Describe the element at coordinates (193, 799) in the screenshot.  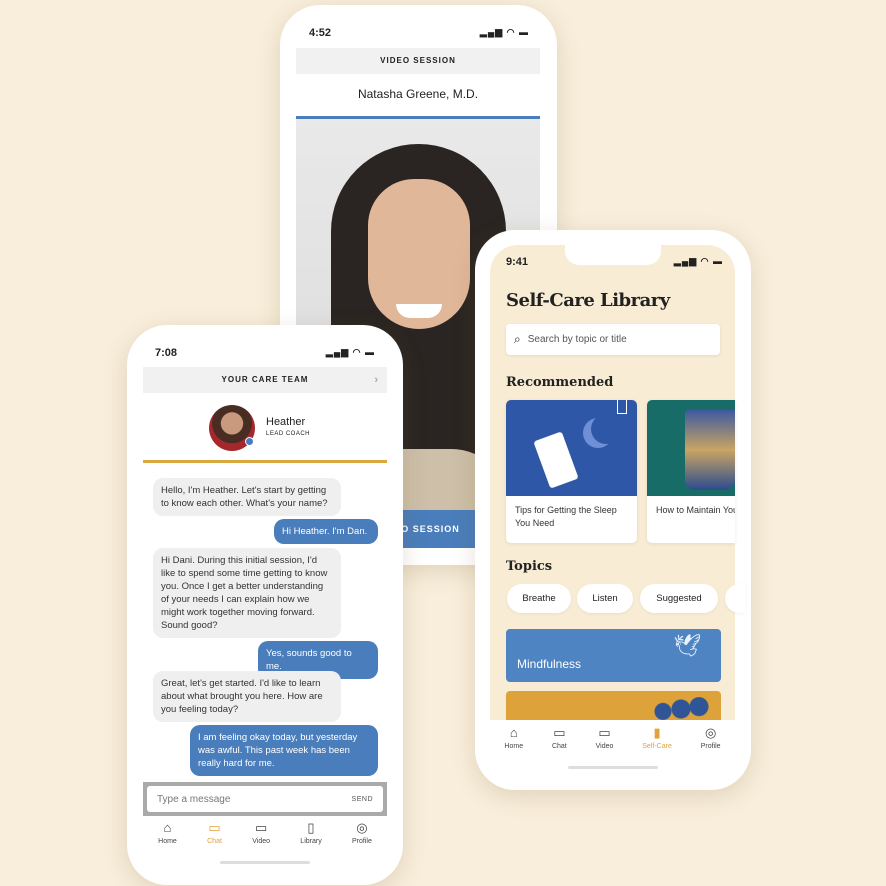
I see `message-input: Type a message` at that location.